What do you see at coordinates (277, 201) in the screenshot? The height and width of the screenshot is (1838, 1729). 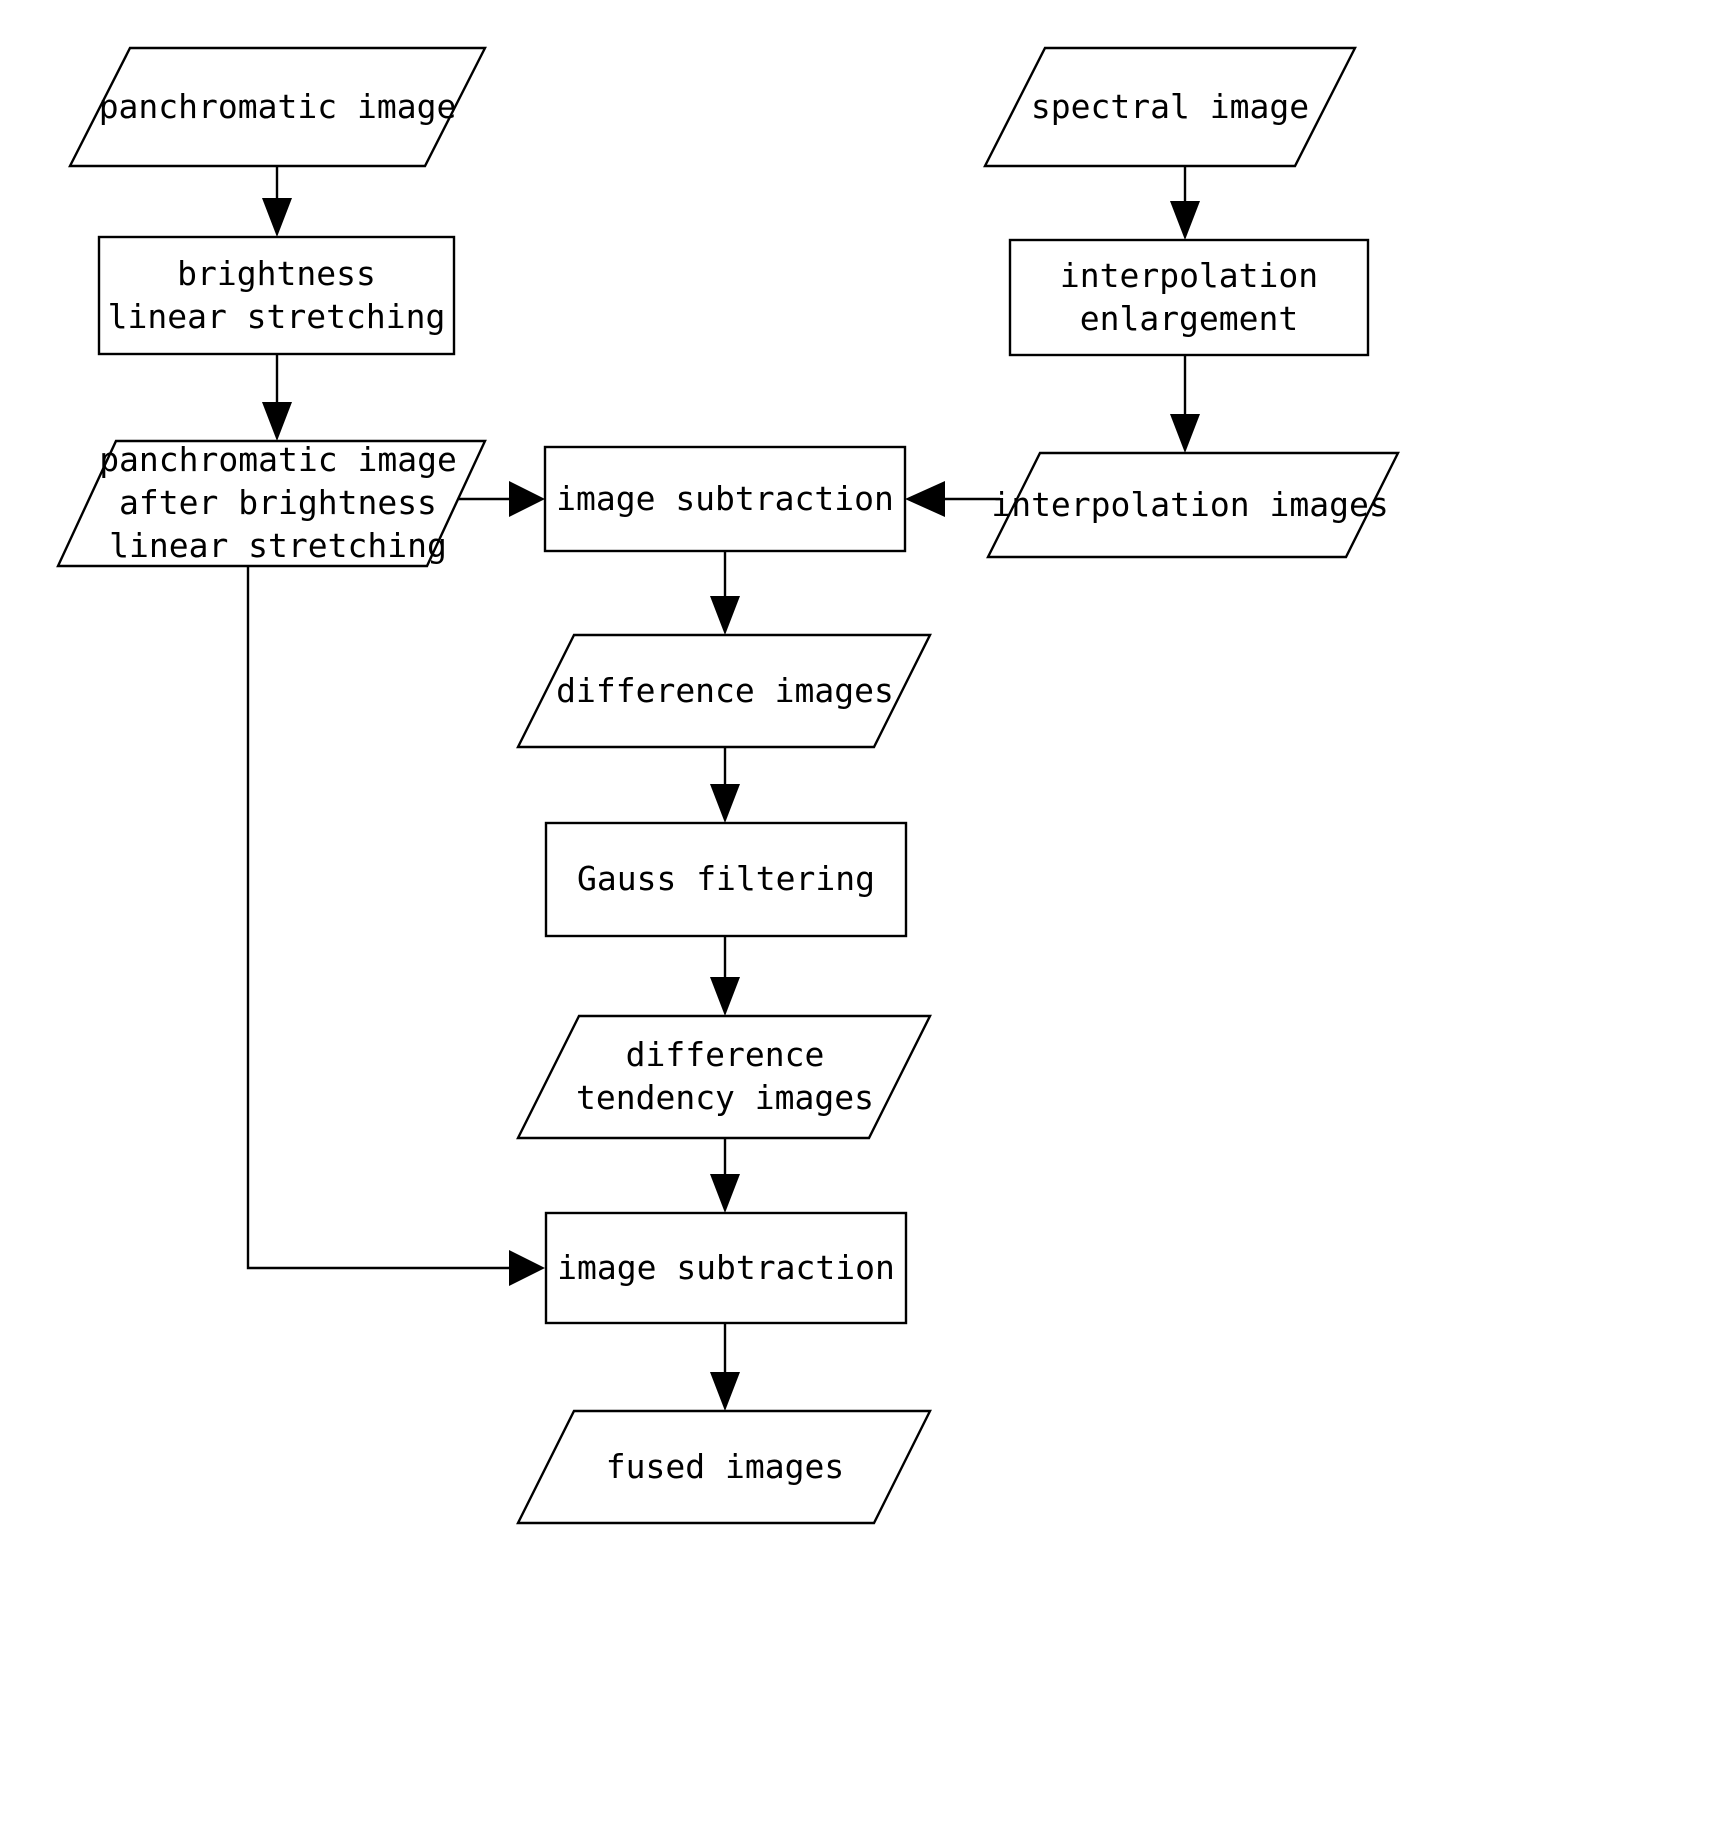 I see `edge-panchromatic-to-brightness` at bounding box center [277, 201].